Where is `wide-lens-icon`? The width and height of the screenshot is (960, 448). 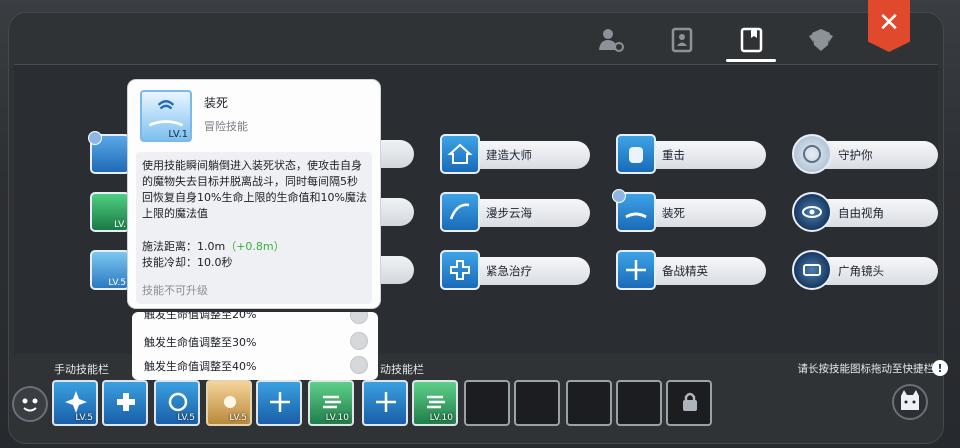
wide-lens-icon is located at coordinates (812, 270).